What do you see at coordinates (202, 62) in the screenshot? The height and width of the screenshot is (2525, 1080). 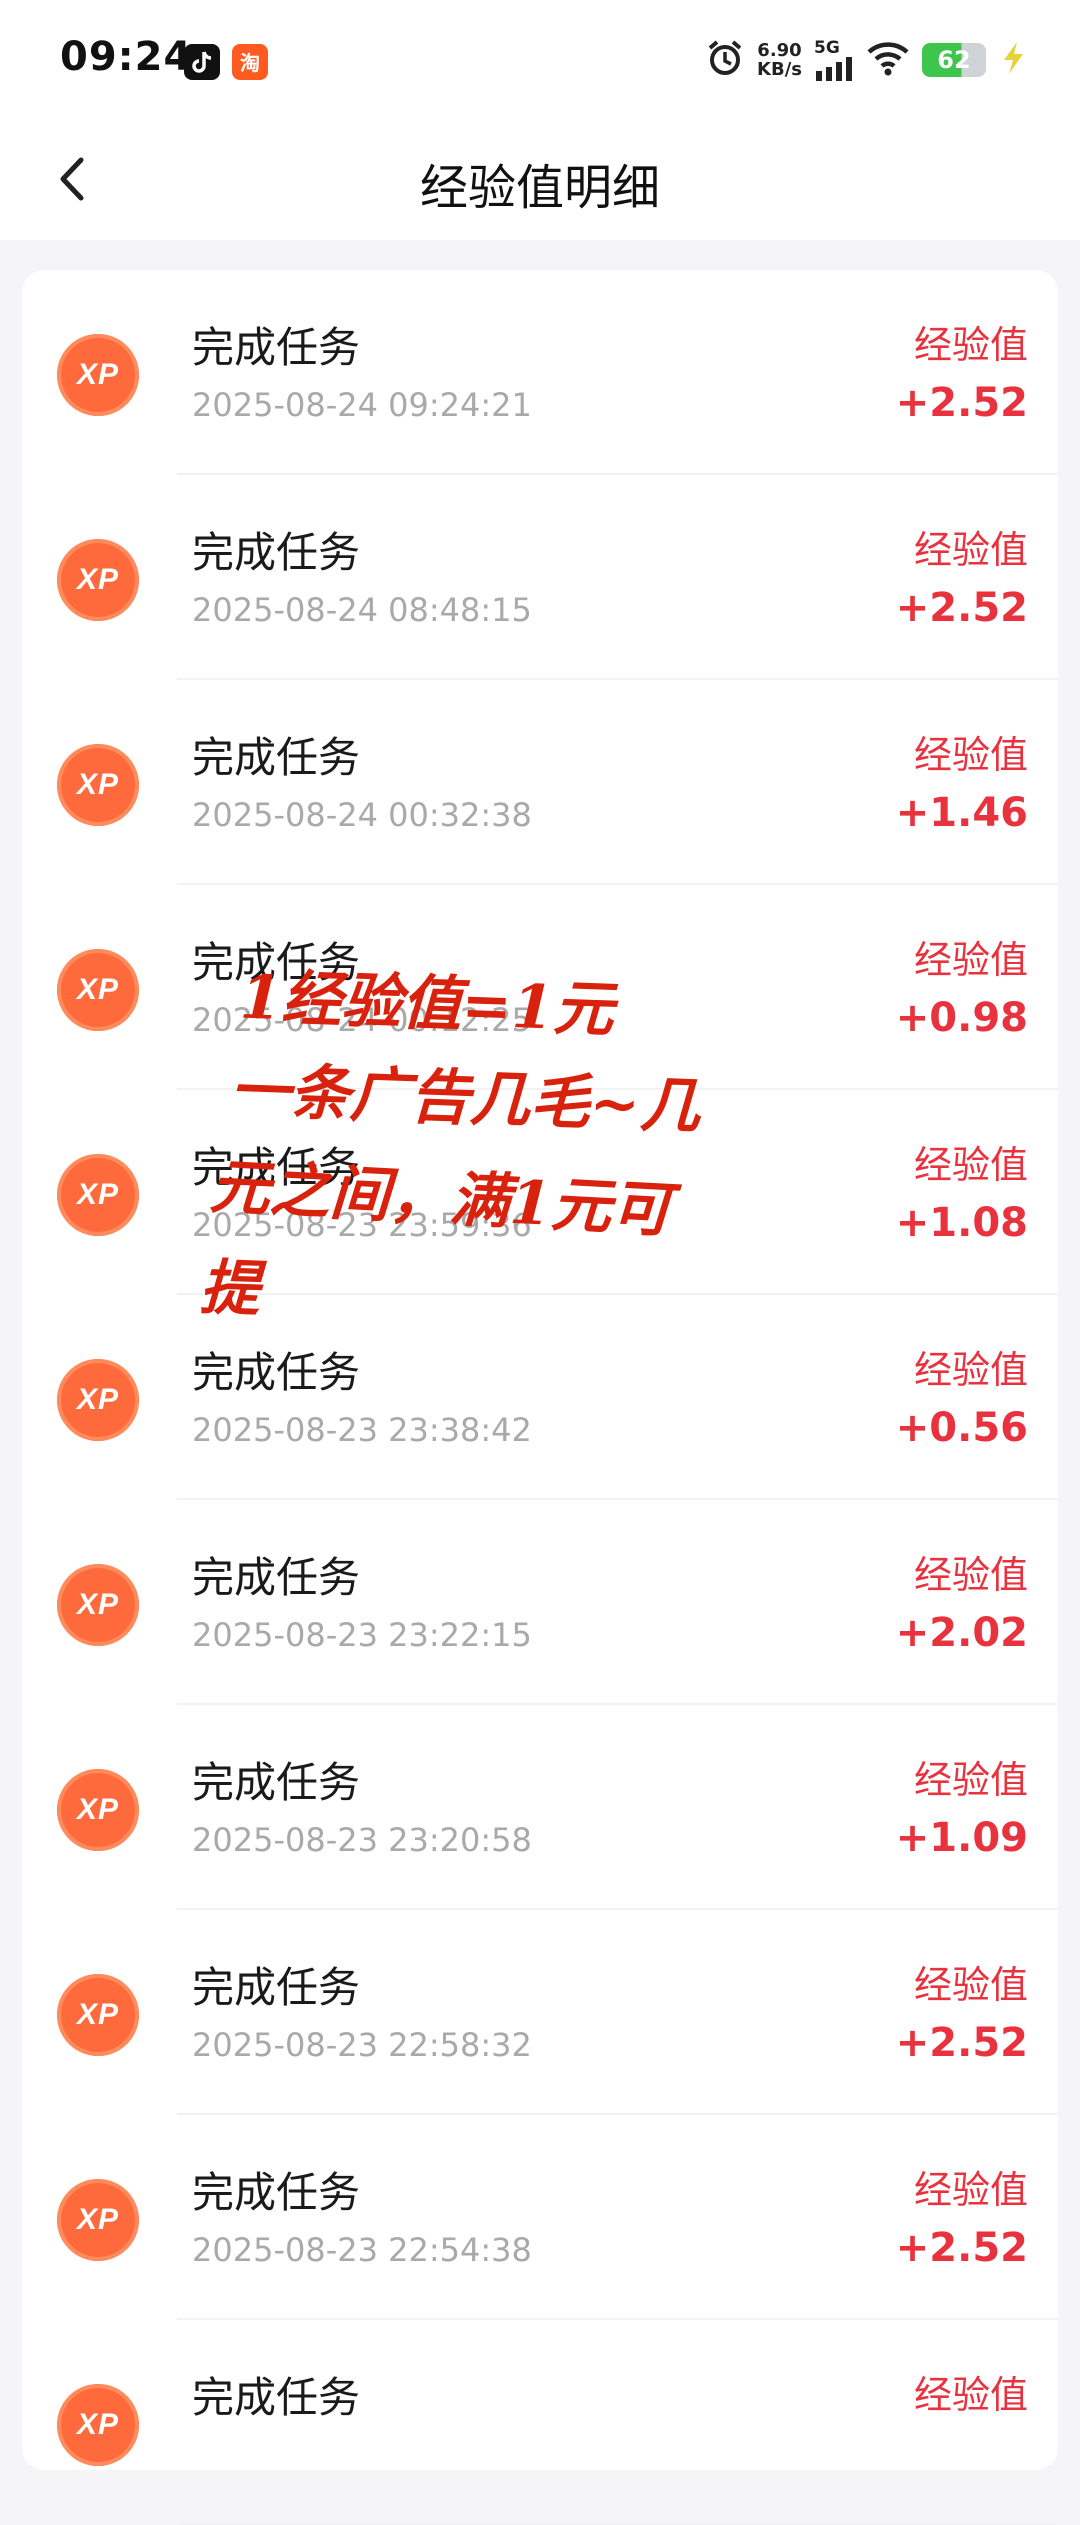 I see `tiktok-icon` at bounding box center [202, 62].